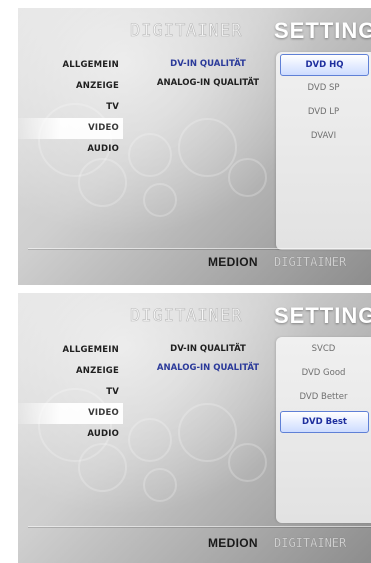 This screenshot has height=563, width=371. What do you see at coordinates (324, 65) in the screenshot?
I see `option-dvd-hq: DVD HQ` at bounding box center [324, 65].